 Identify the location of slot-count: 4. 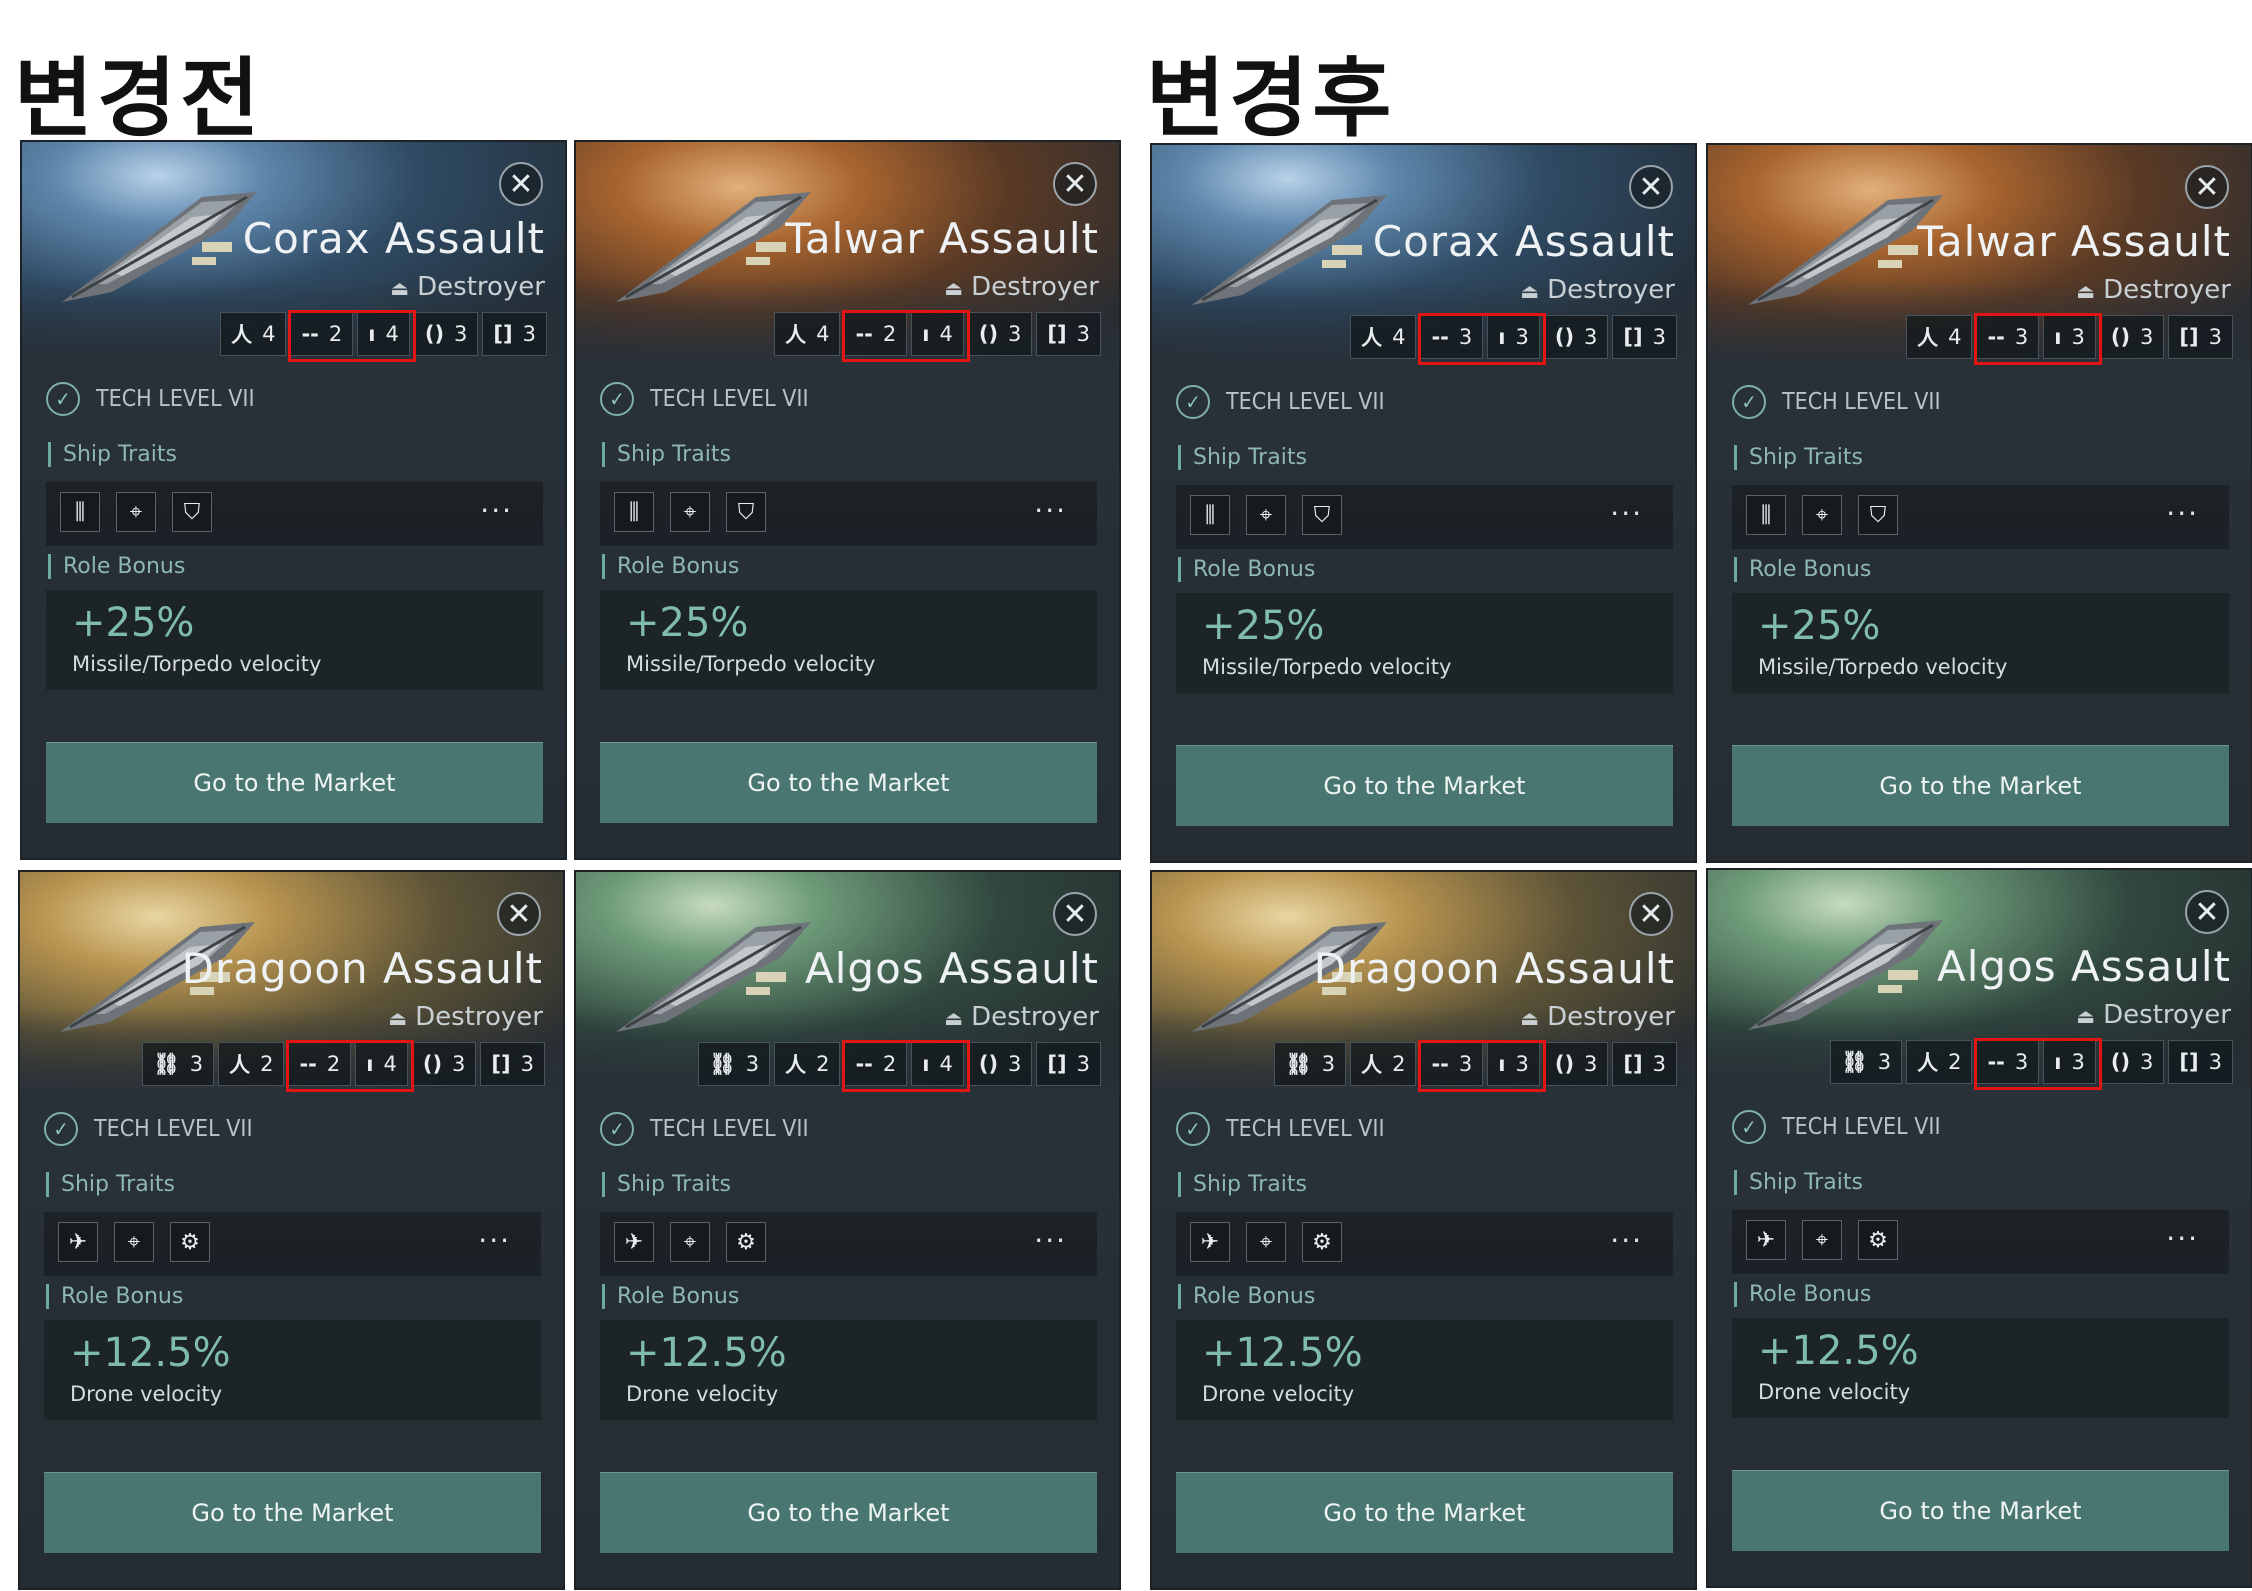
(1399, 337).